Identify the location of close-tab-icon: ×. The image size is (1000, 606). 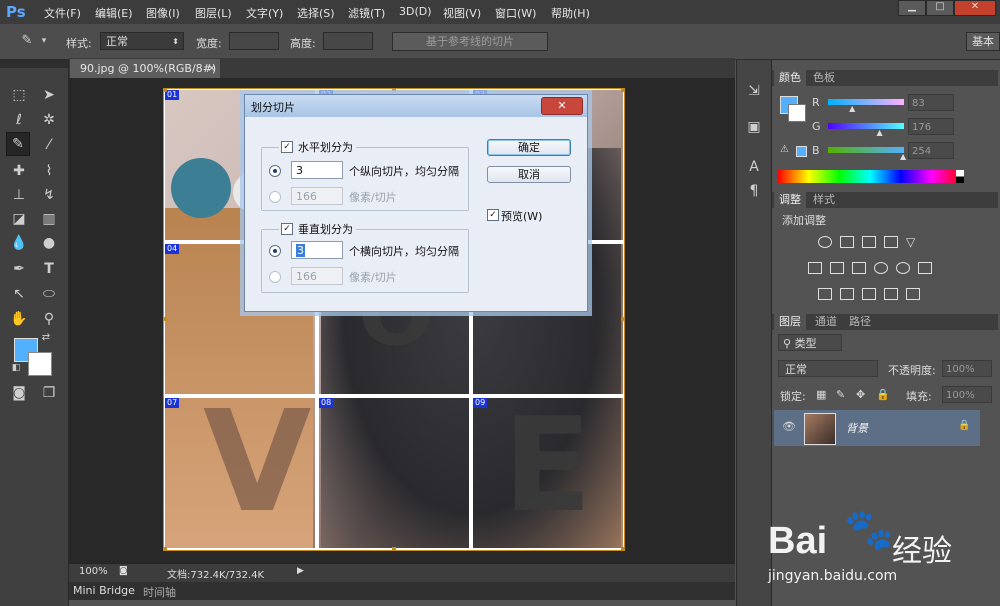
(212, 68).